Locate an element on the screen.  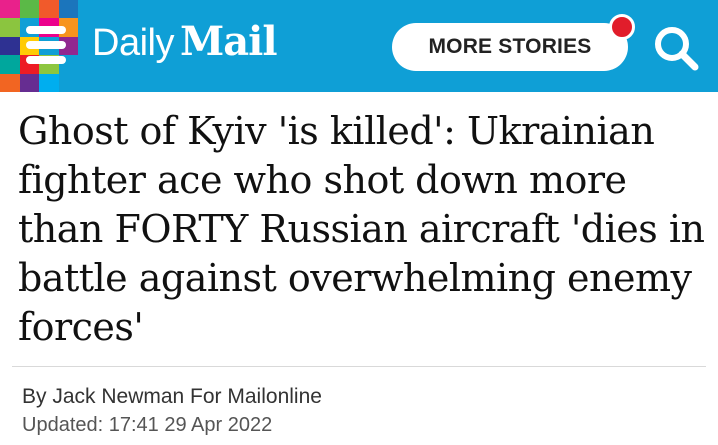
menu-icon is located at coordinates (47, 45).